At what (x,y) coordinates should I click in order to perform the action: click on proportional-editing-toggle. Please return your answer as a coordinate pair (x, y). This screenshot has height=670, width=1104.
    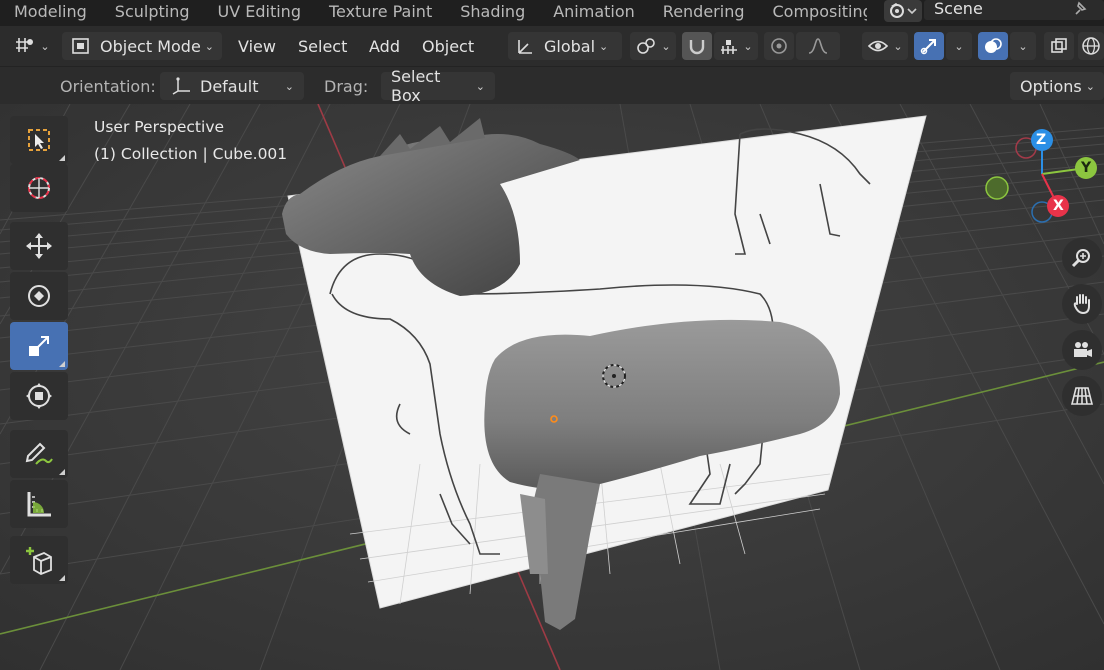
    Looking at the image, I should click on (779, 46).